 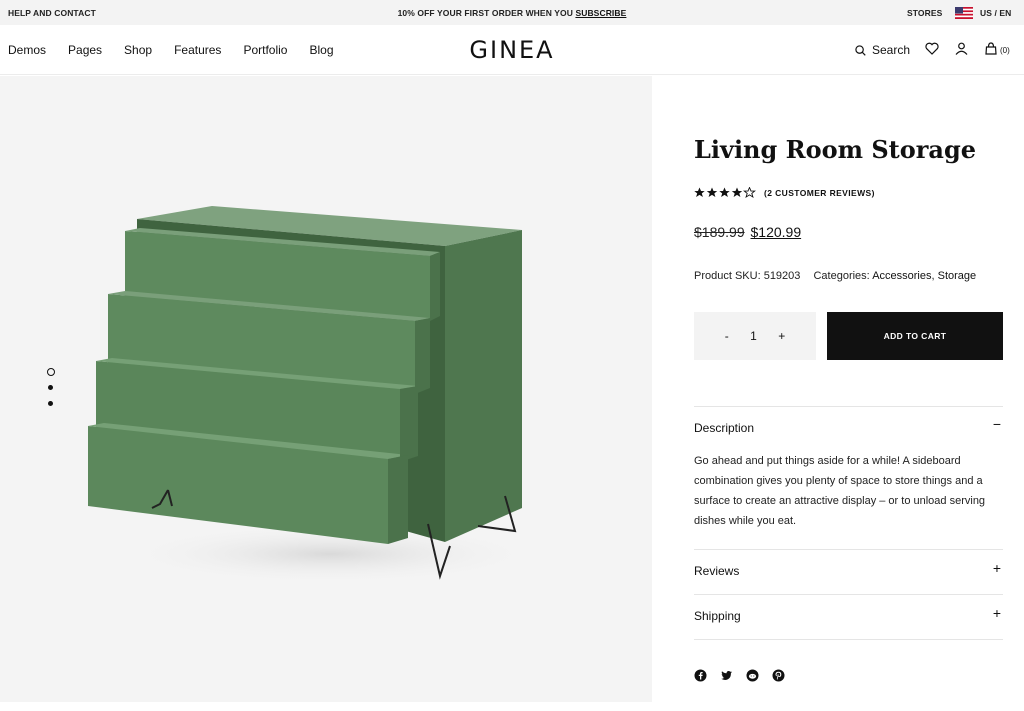 I want to click on reddit-icon, so click(x=752, y=675).